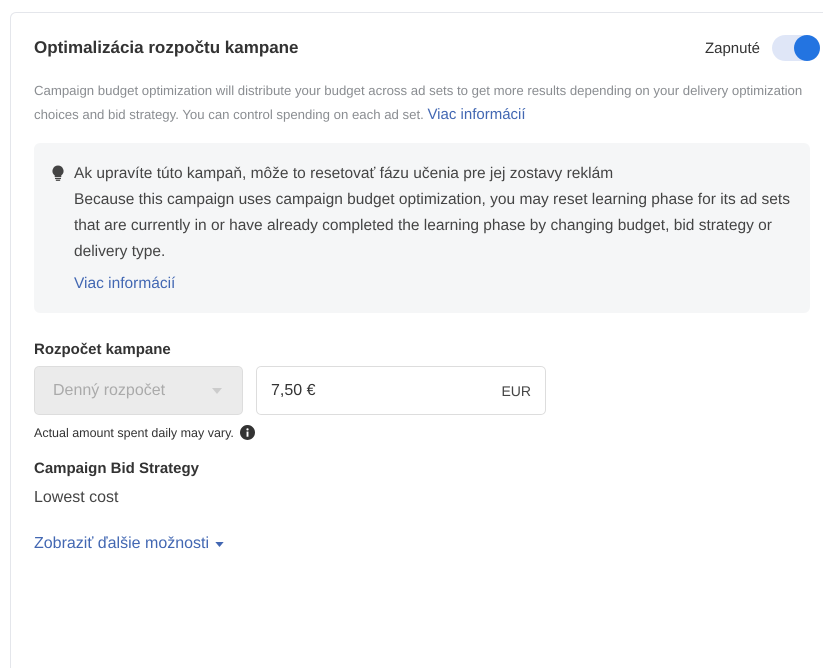 The image size is (823, 668). What do you see at coordinates (166, 48) in the screenshot?
I see `section-title: Optimalizácia rozpočtu kampane` at bounding box center [166, 48].